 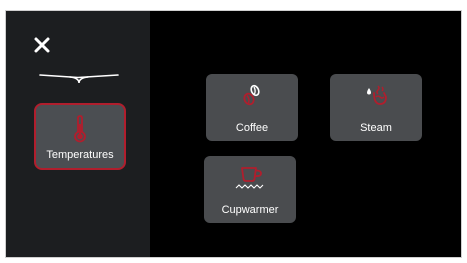 I want to click on sidebar-item-temperatures: Temperatures, so click(x=80, y=136).